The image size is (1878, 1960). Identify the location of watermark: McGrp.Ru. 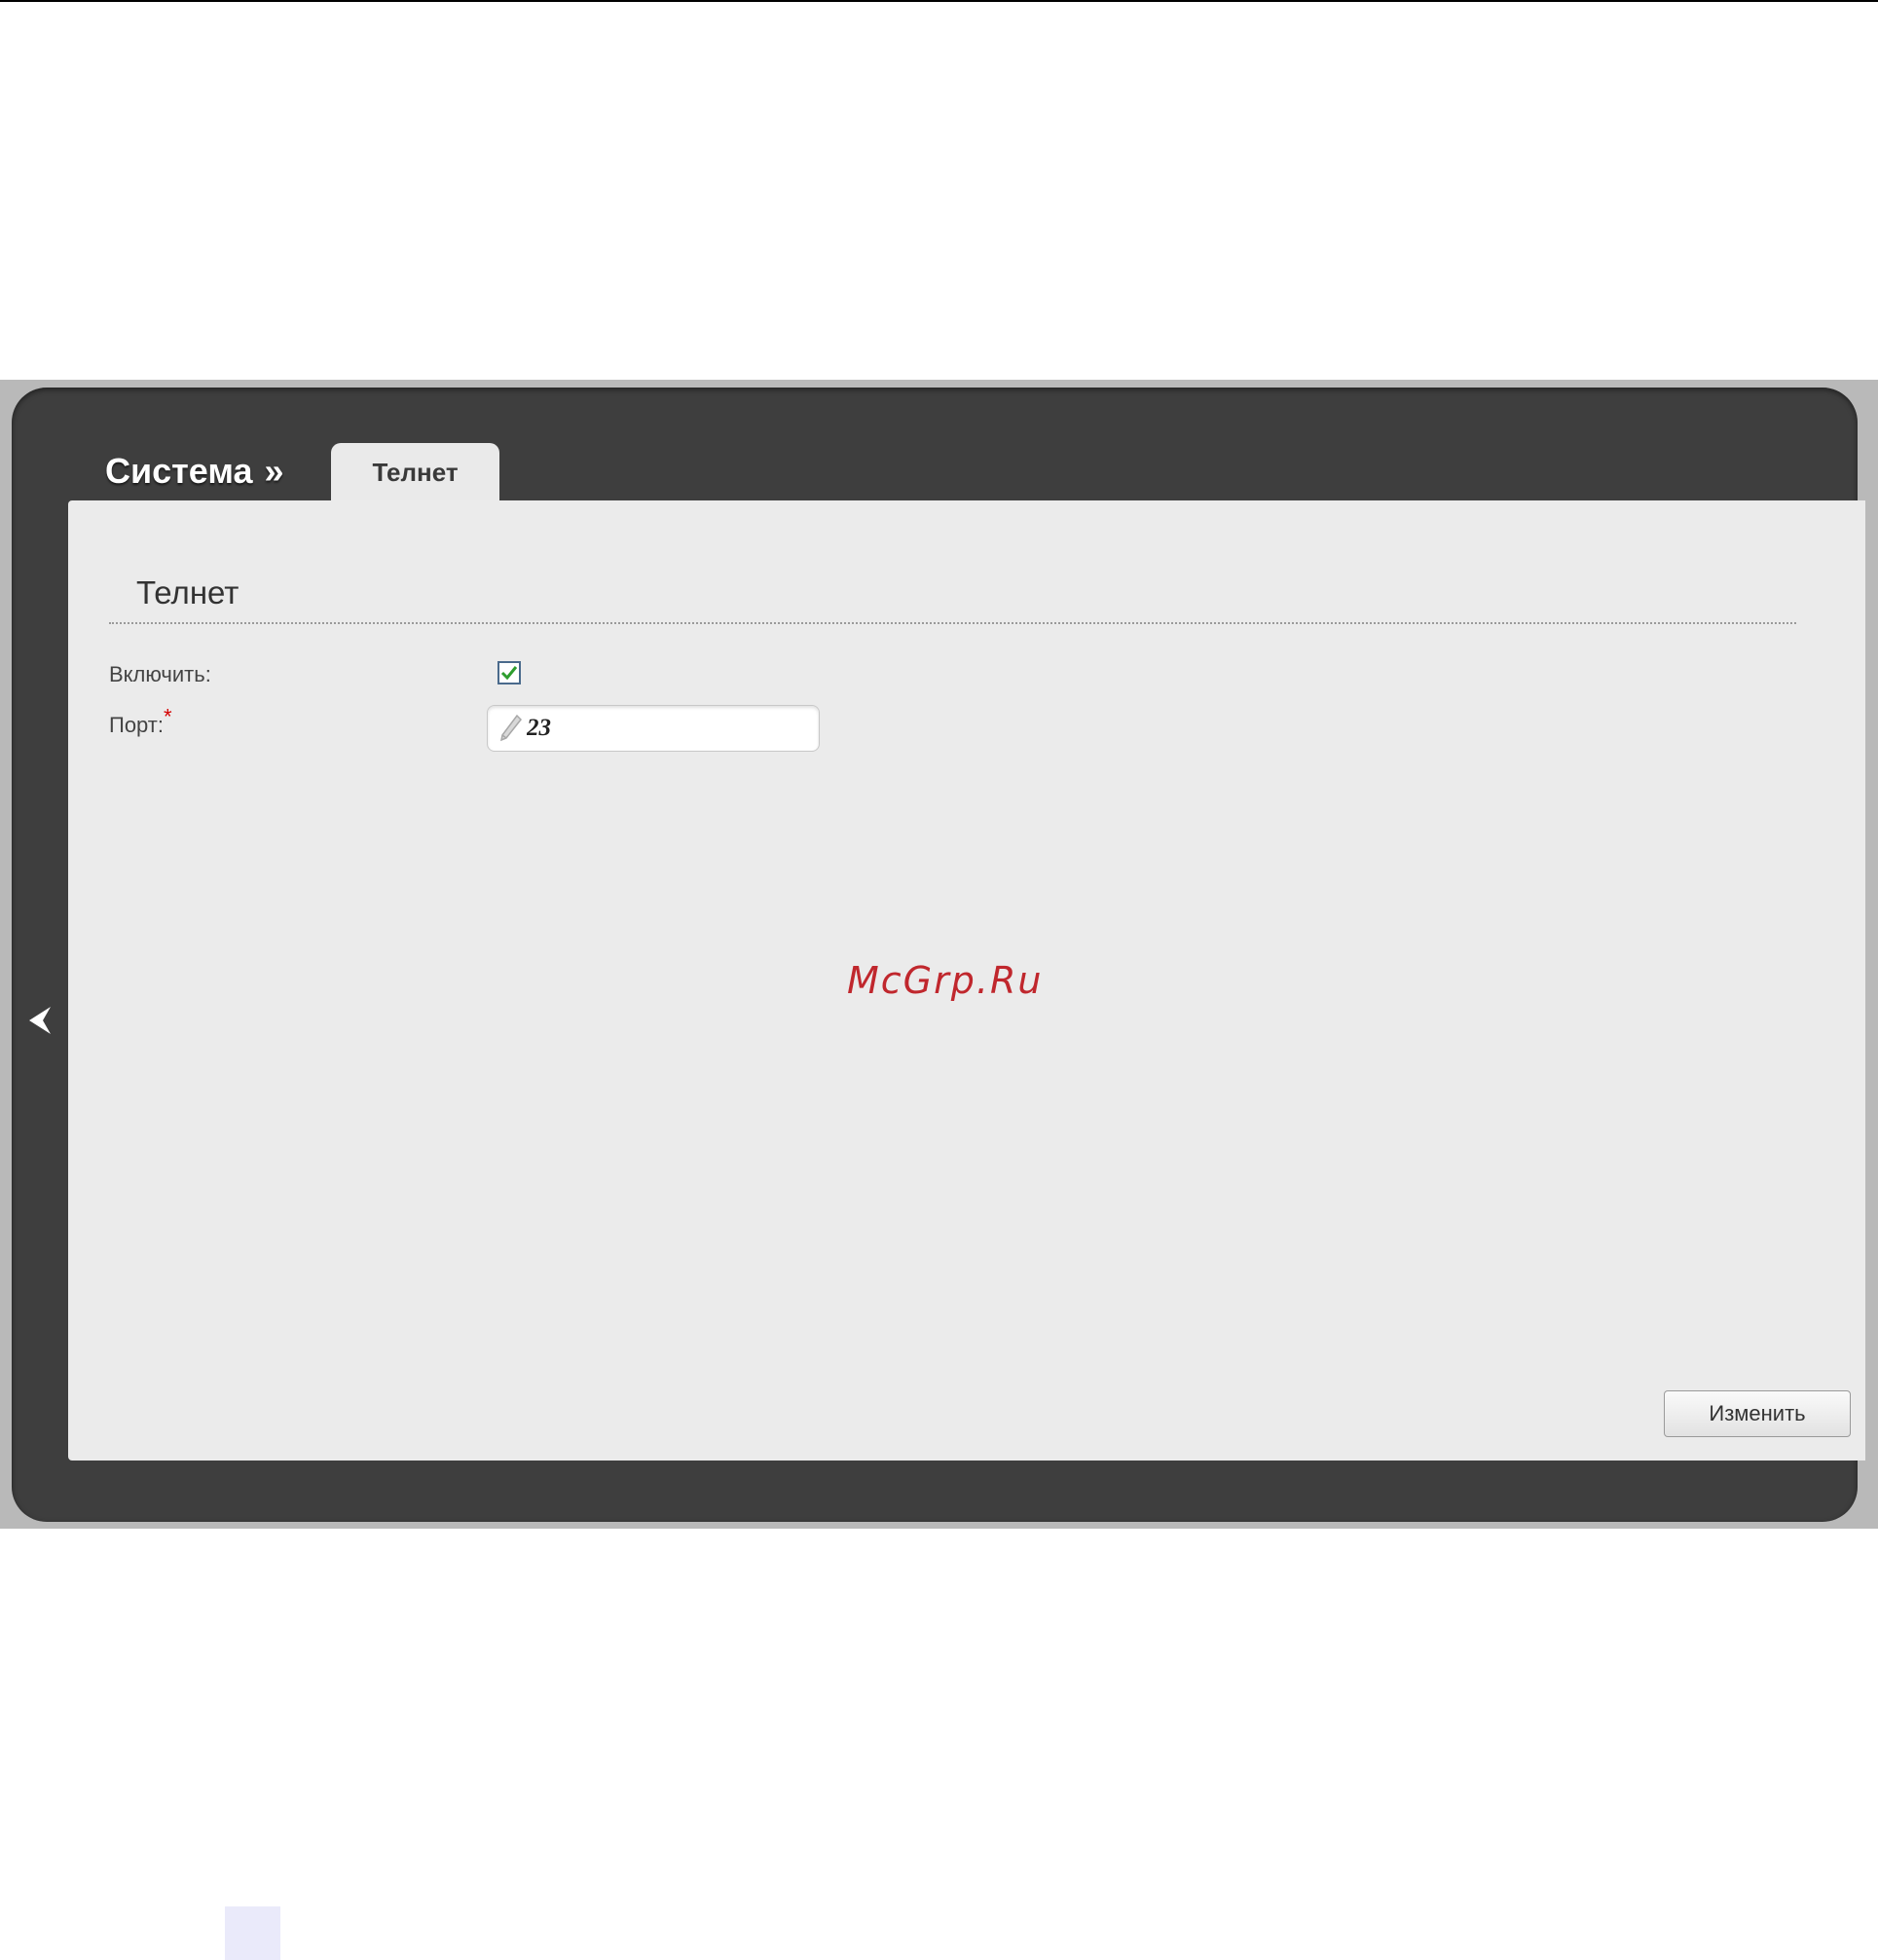
(945, 980).